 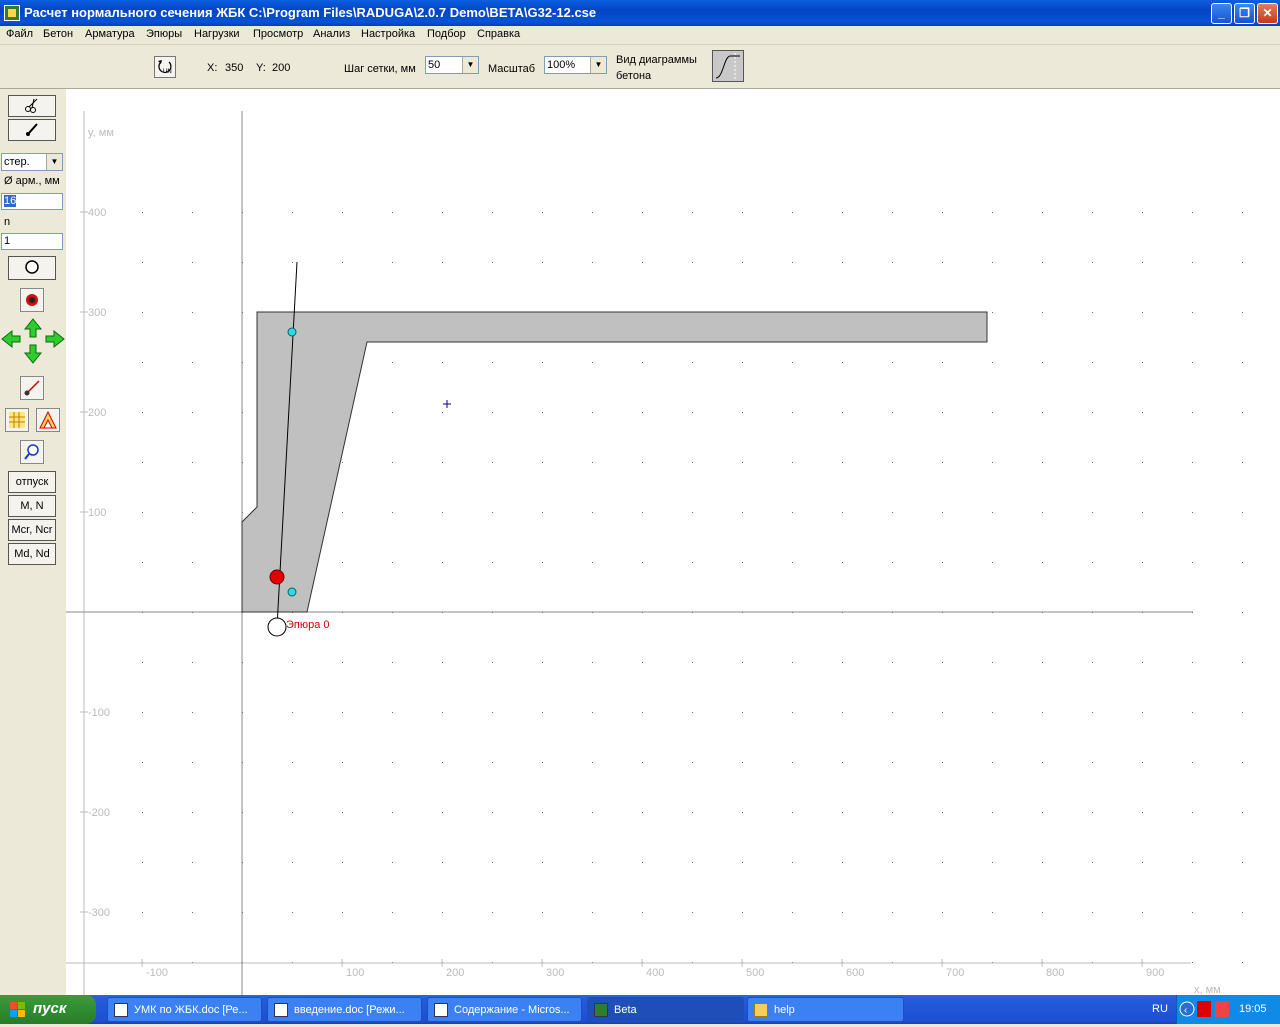 What do you see at coordinates (1222, 1009) in the screenshot?
I see `tray-app-icon` at bounding box center [1222, 1009].